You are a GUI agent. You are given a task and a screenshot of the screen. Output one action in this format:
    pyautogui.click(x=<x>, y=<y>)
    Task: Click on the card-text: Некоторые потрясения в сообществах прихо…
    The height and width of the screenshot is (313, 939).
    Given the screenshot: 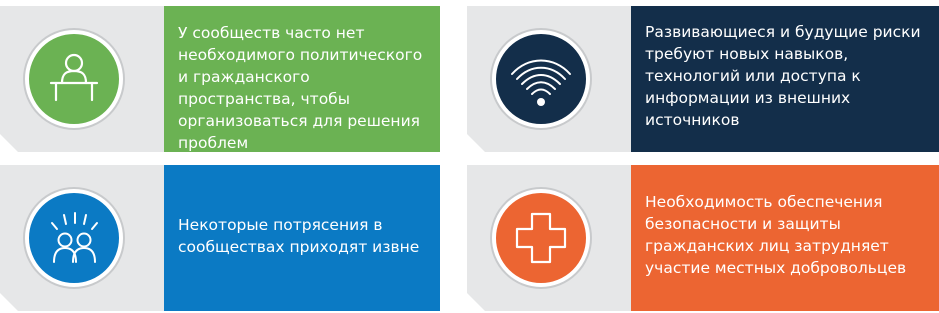 What is the action you would take?
    pyautogui.click(x=299, y=236)
    